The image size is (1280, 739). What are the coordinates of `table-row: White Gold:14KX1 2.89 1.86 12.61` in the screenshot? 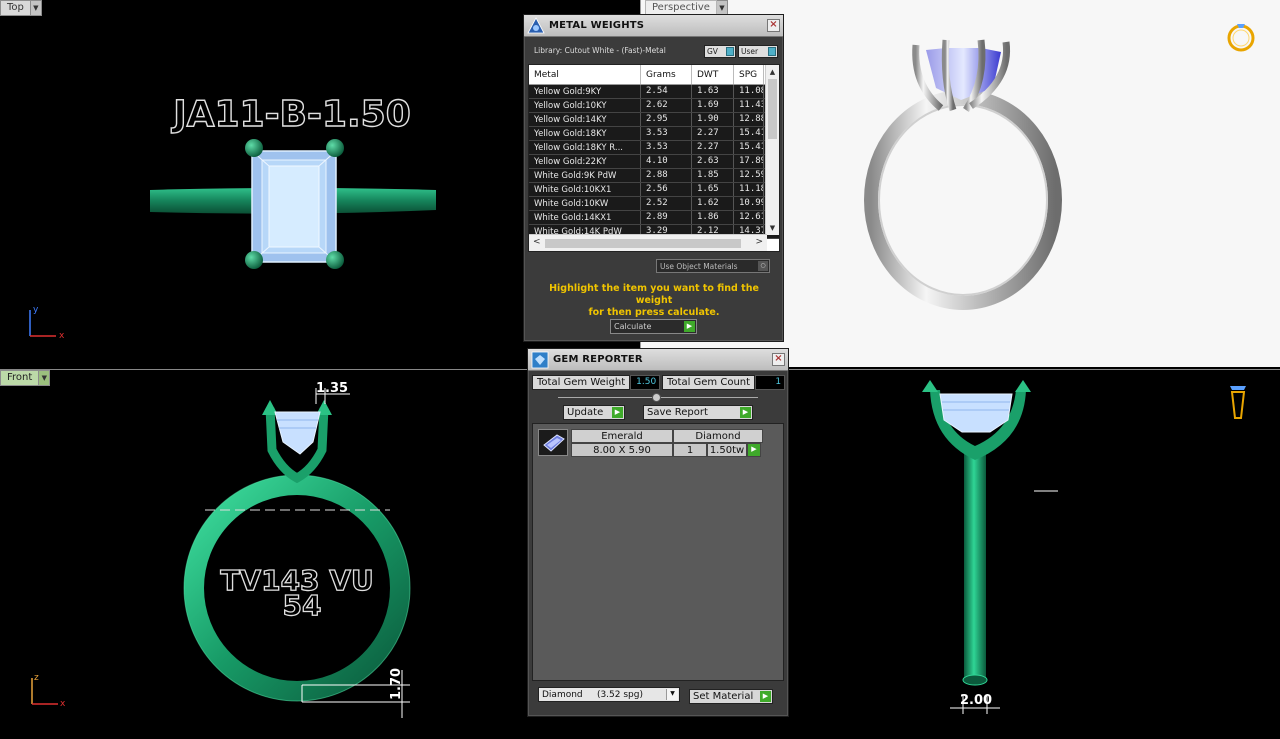 It's located at (654, 218).